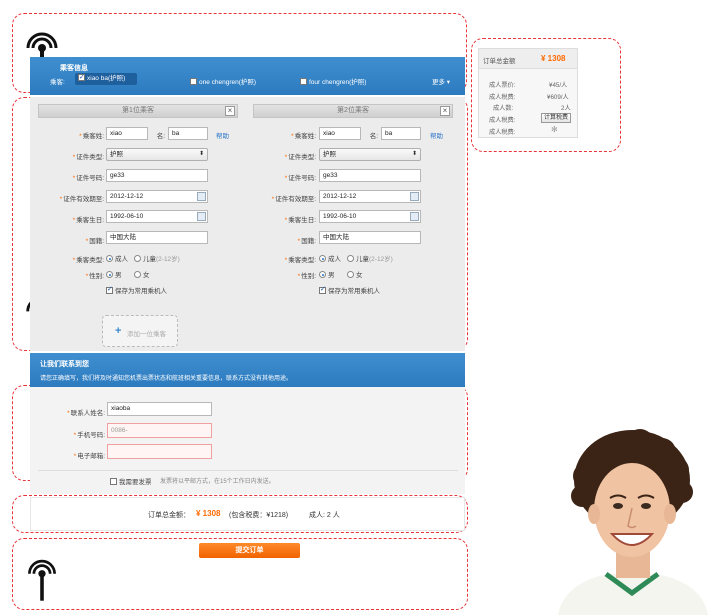  What do you see at coordinates (441, 81) in the screenshot?
I see `more-passengers-link: 更多 ▾` at bounding box center [441, 81].